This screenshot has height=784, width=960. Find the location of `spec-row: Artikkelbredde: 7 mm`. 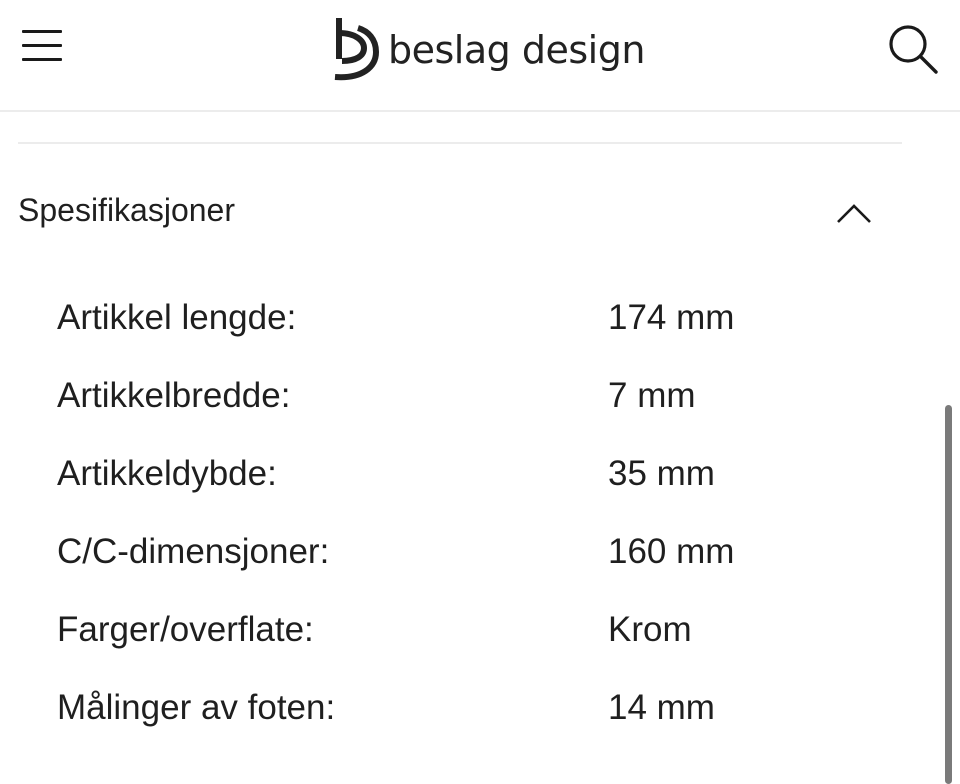

spec-row: Artikkelbredde: 7 mm is located at coordinates (450, 397).